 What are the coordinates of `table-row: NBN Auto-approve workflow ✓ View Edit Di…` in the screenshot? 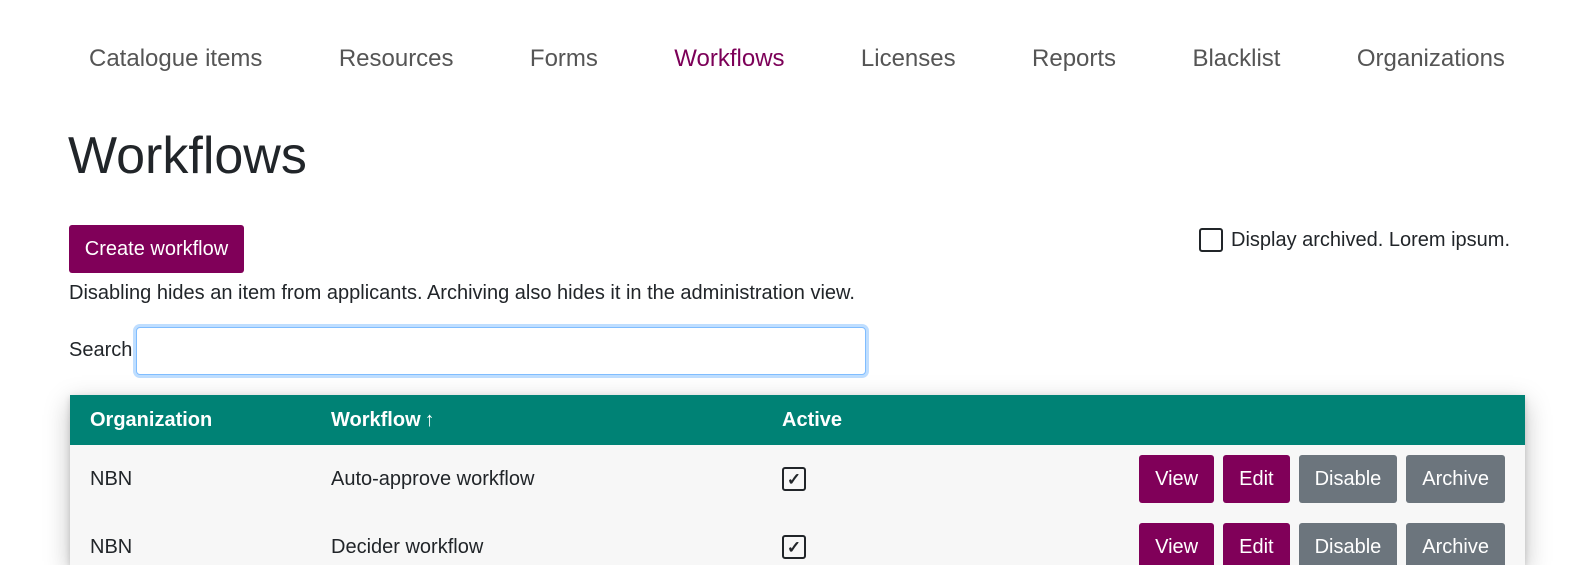 It's located at (797, 479).